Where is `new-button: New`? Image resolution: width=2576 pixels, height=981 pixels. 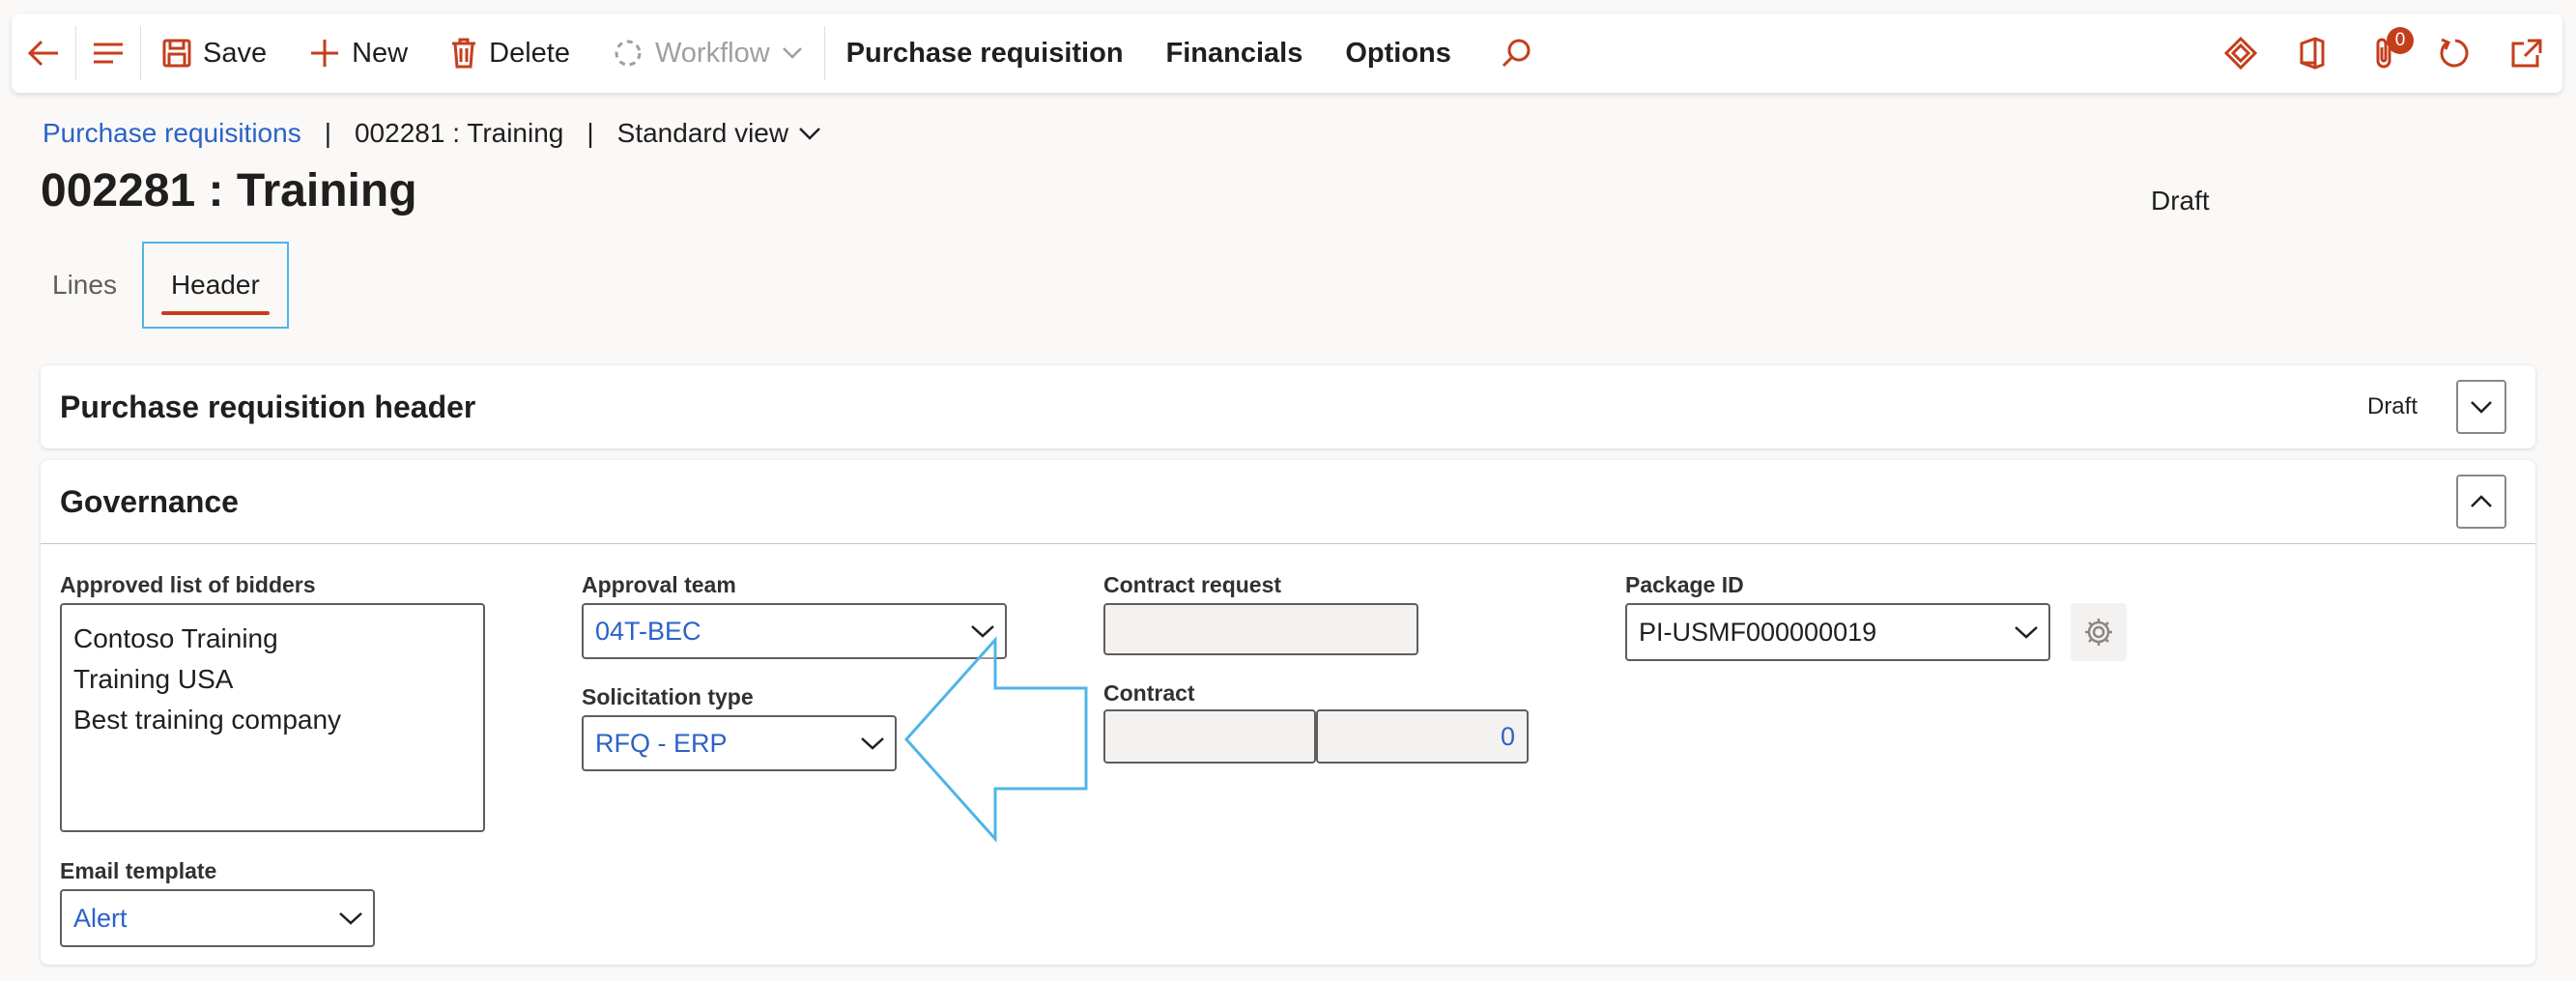
new-button: New is located at coordinates (359, 53).